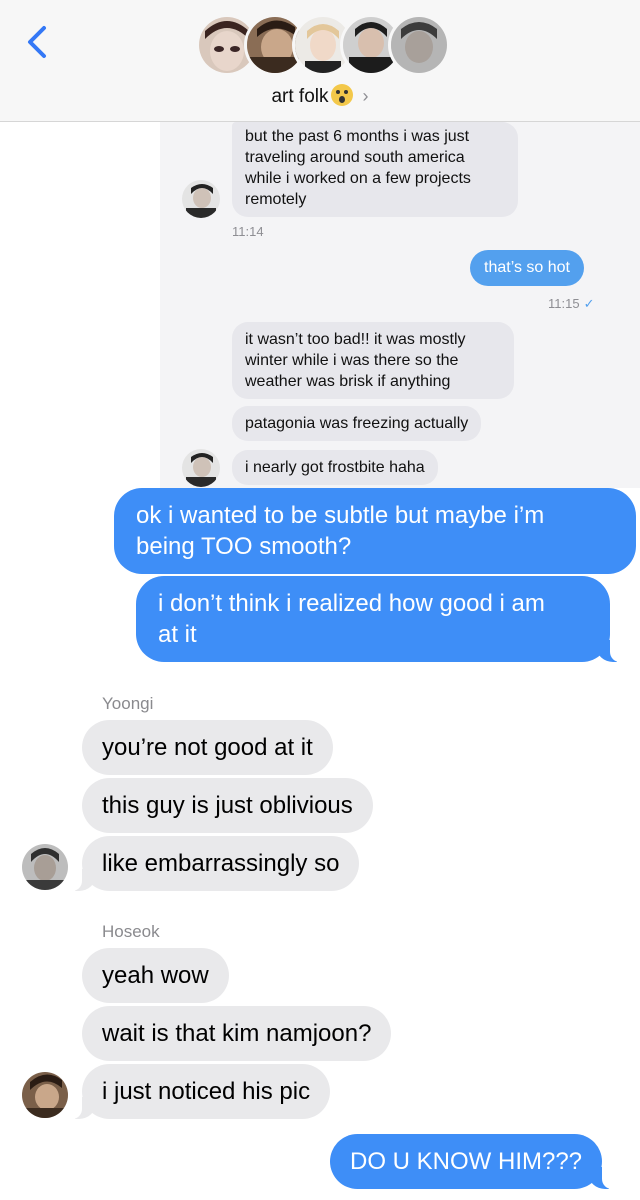  I want to click on timestamp-text: 11:15, so click(564, 303).